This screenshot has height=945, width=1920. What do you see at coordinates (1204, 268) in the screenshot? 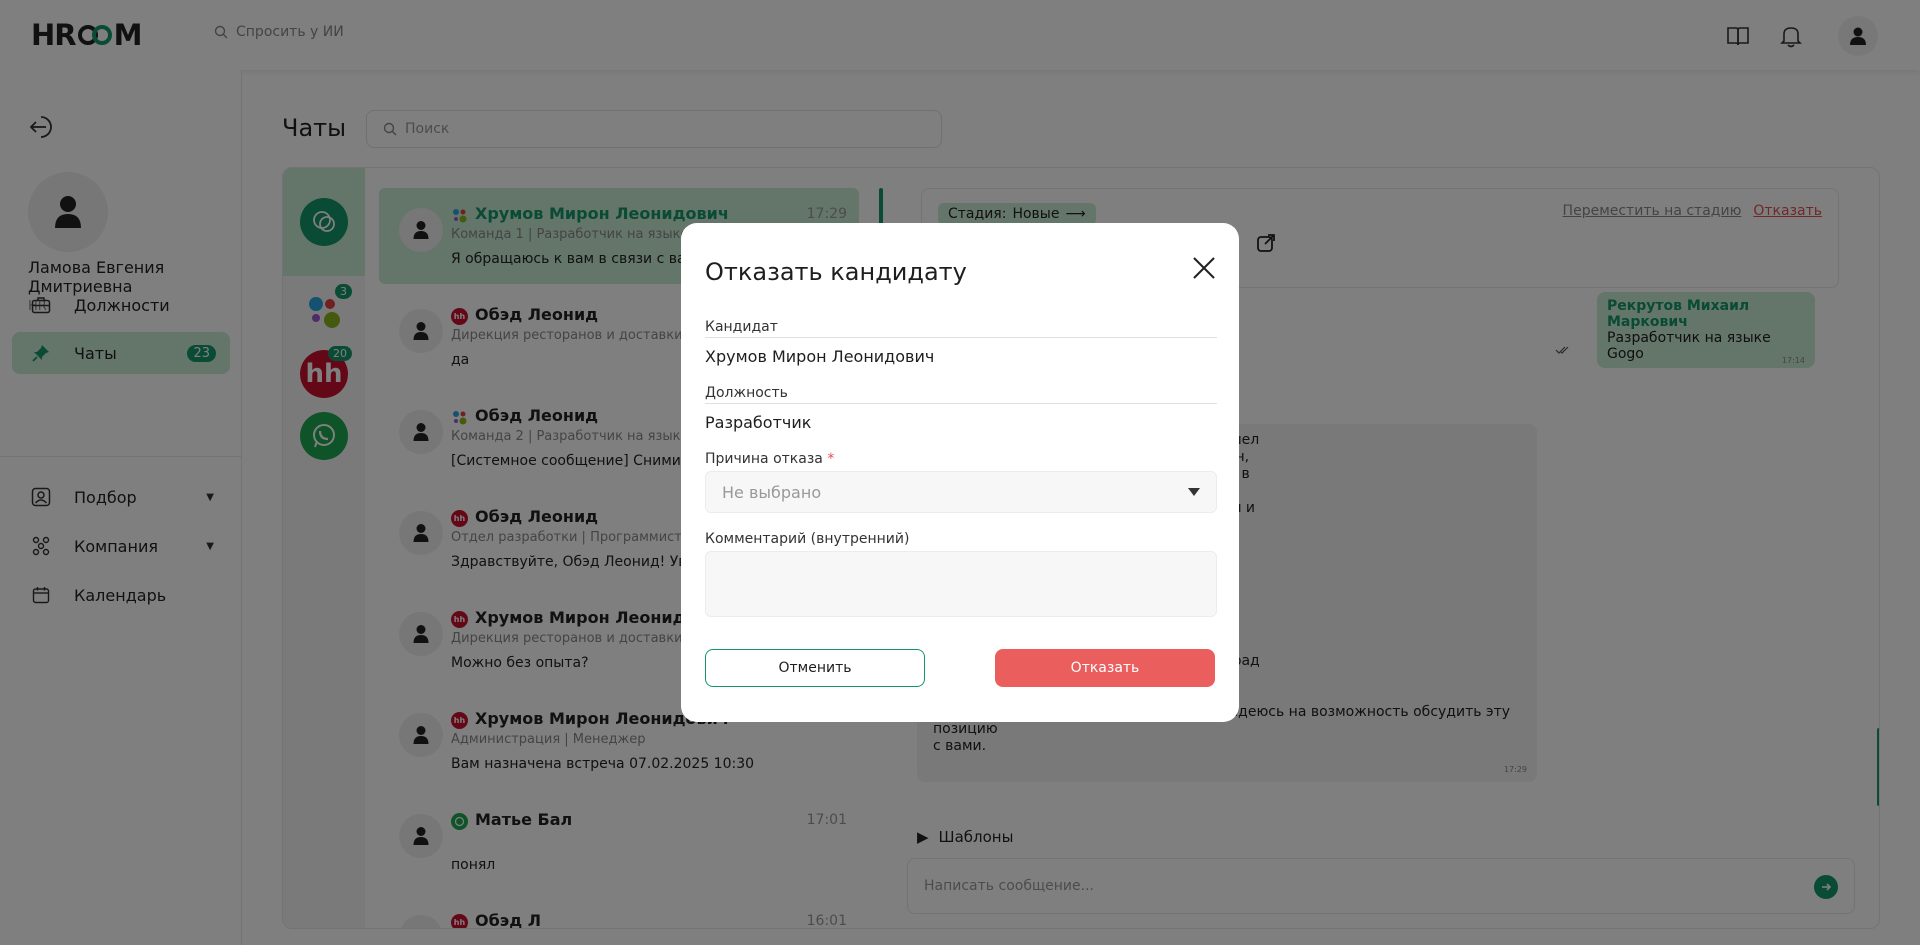
I see `close-icon` at bounding box center [1204, 268].